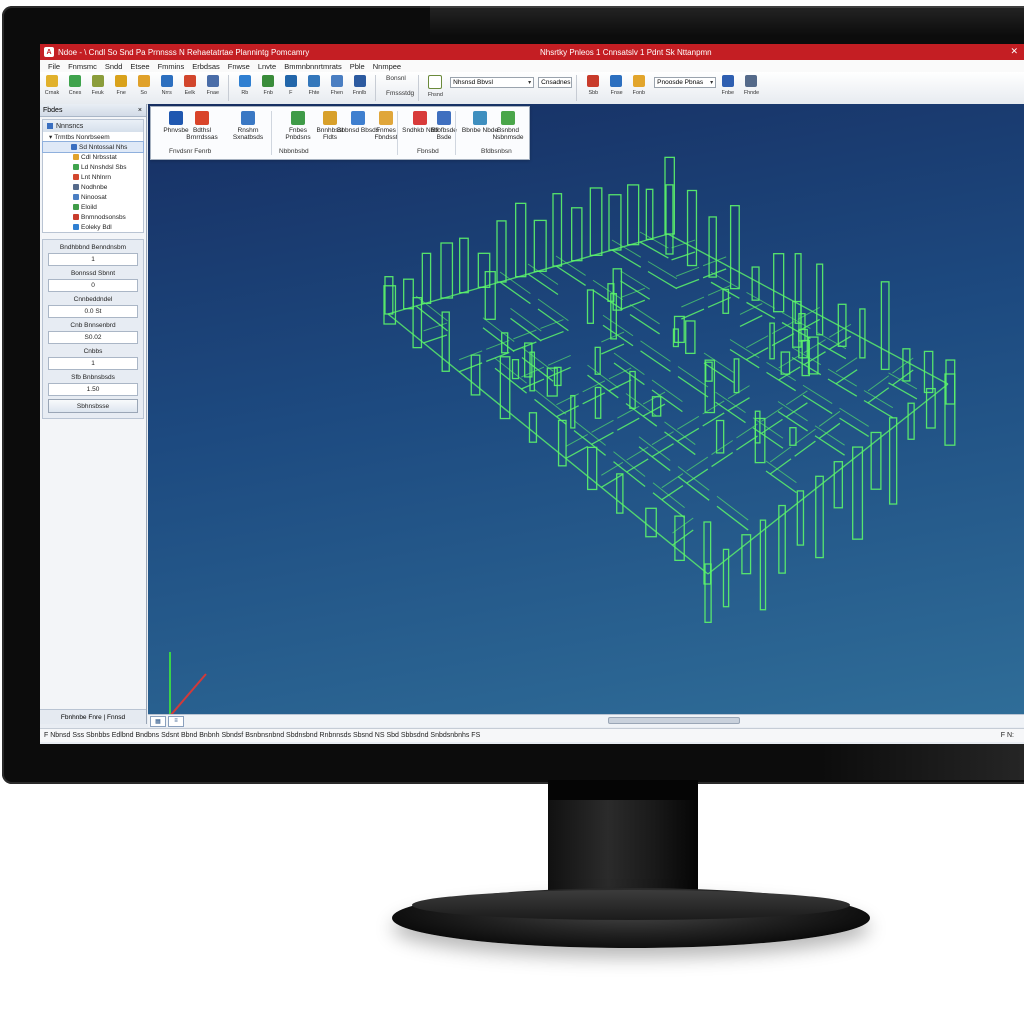 Image resolution: width=1024 pixels, height=1024 pixels. What do you see at coordinates (93, 389) in the screenshot?
I see `property-value-field: 1.50` at bounding box center [93, 389].